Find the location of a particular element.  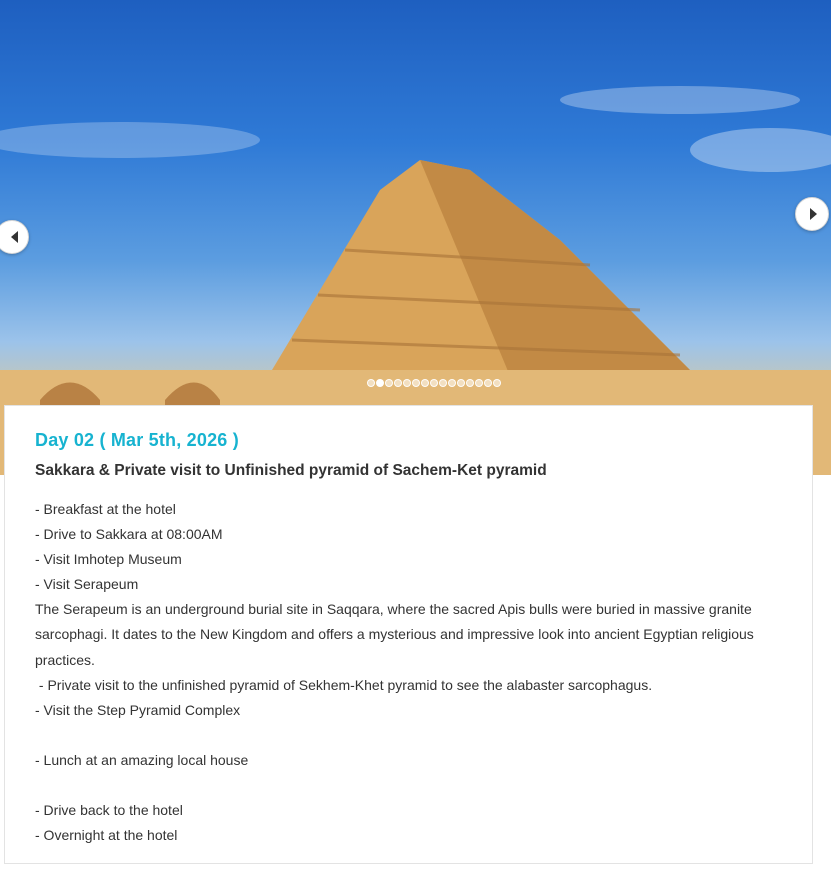

itinerary-line: - Visit the Step Pyramid Complex is located at coordinates (138, 709).